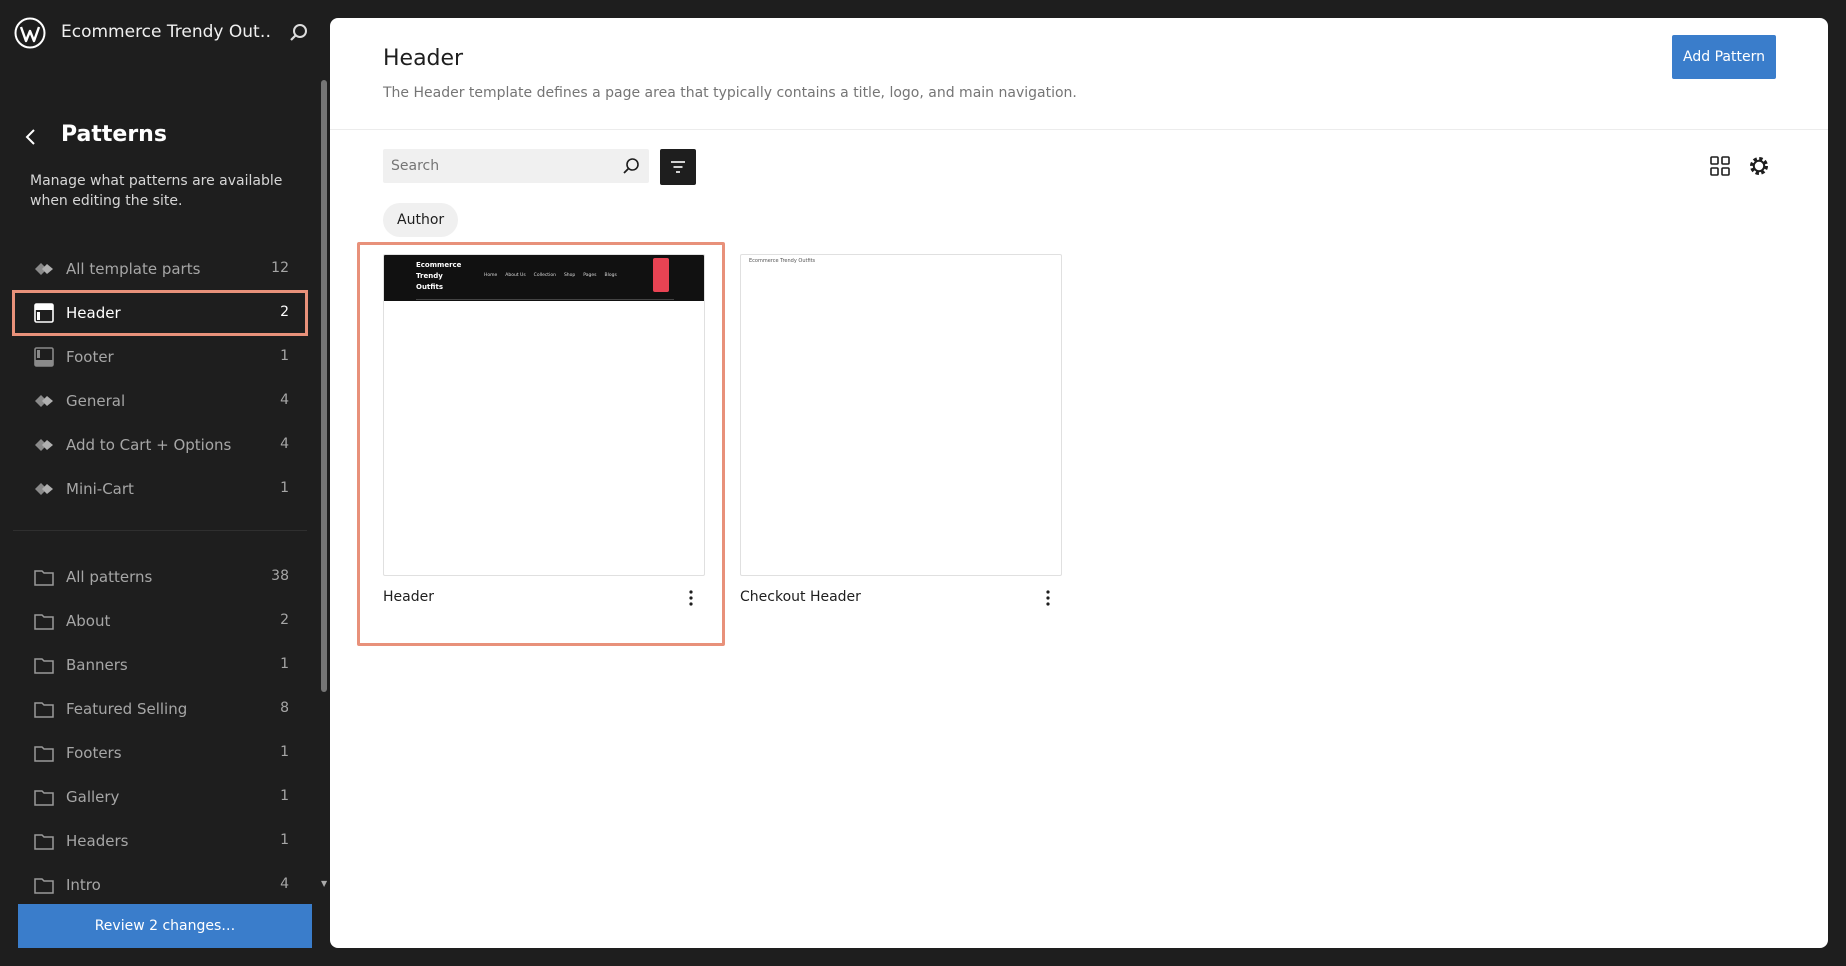 The width and height of the screenshot is (1846, 966). What do you see at coordinates (1720, 166) in the screenshot?
I see `grid-layout-icon` at bounding box center [1720, 166].